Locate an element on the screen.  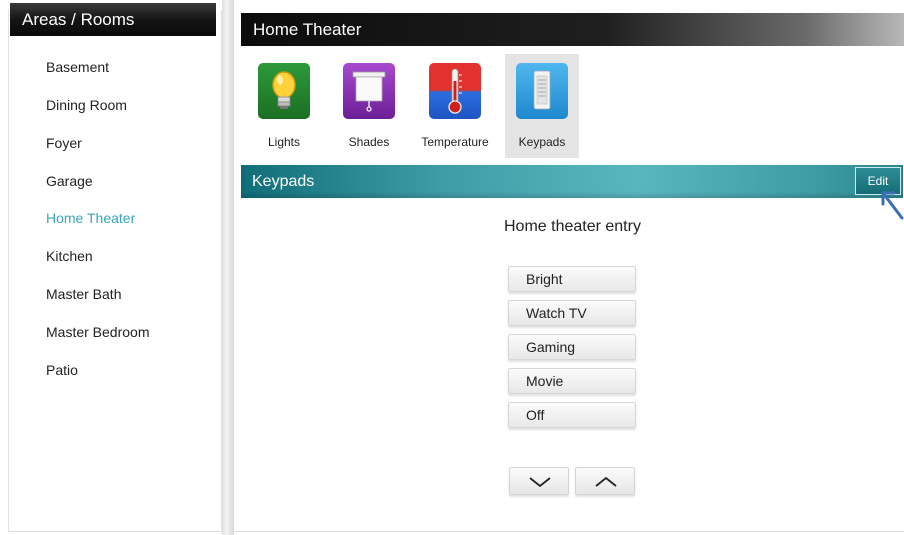
category-temperature: Temperature is located at coordinates (455, 106).